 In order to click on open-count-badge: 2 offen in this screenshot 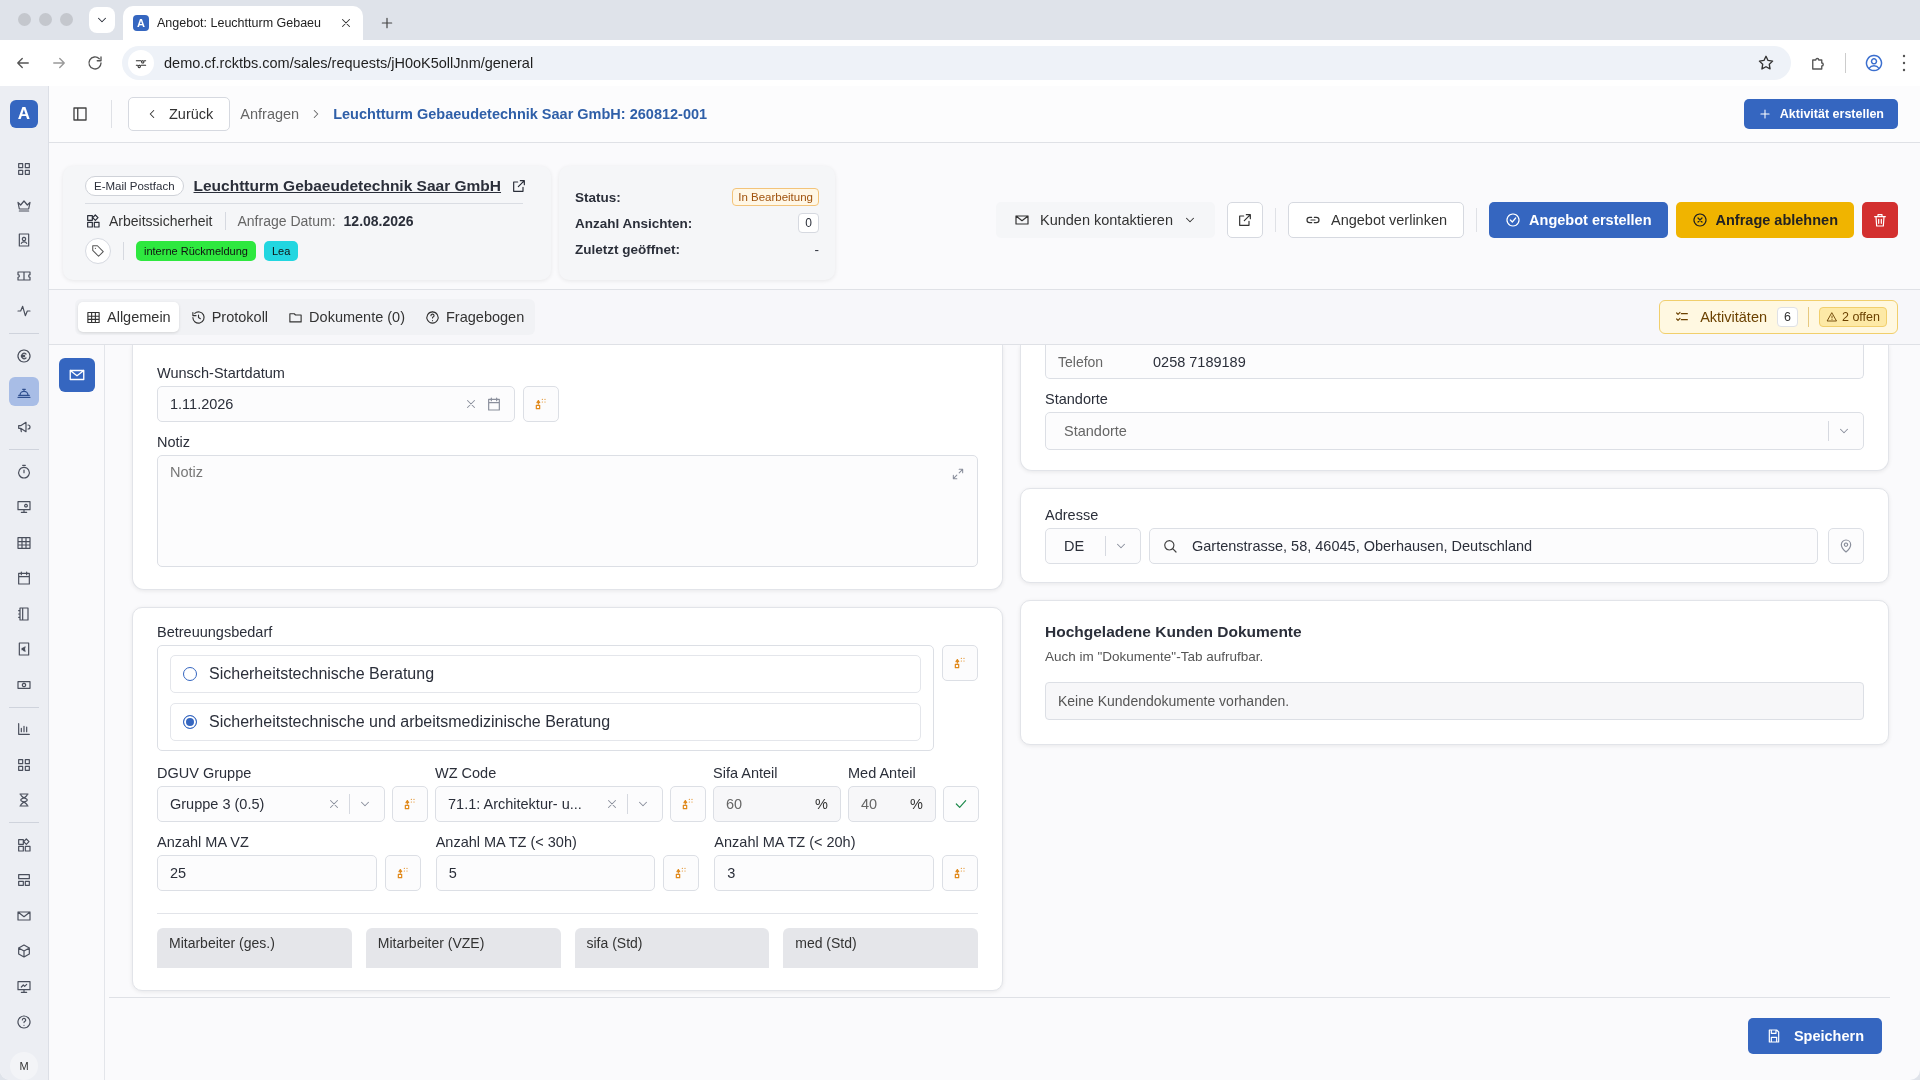, I will do `click(1853, 317)`.